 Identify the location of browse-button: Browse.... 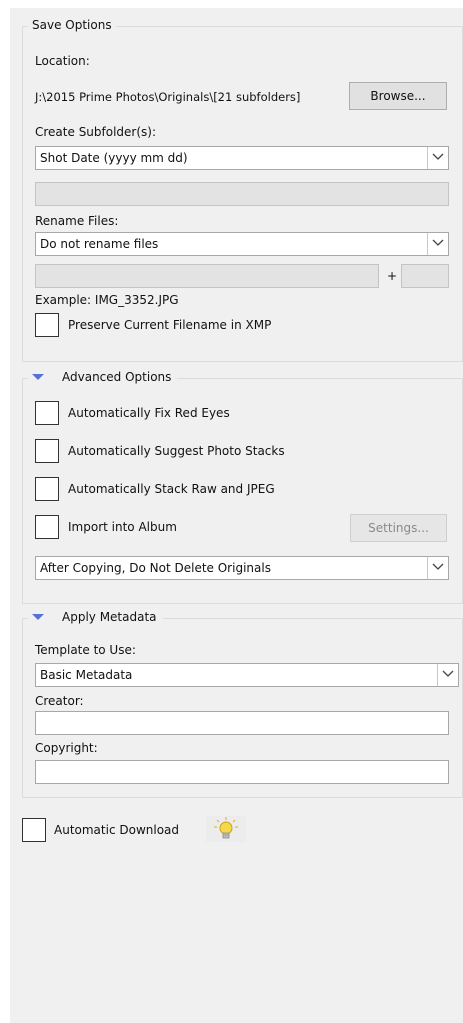
(398, 96).